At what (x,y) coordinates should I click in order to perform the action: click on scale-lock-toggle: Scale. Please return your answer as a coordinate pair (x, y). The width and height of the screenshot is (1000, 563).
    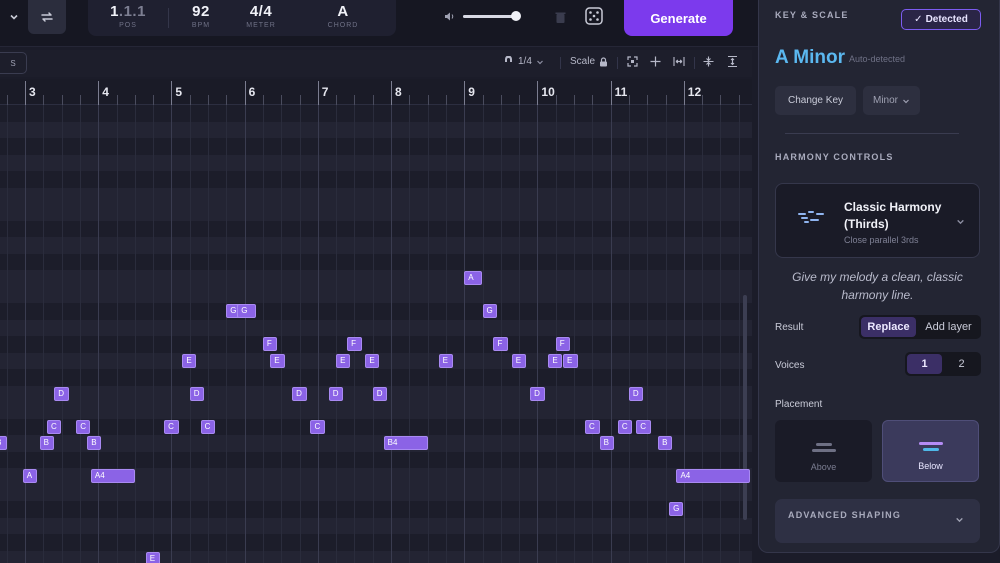
    Looking at the image, I should click on (589, 61).